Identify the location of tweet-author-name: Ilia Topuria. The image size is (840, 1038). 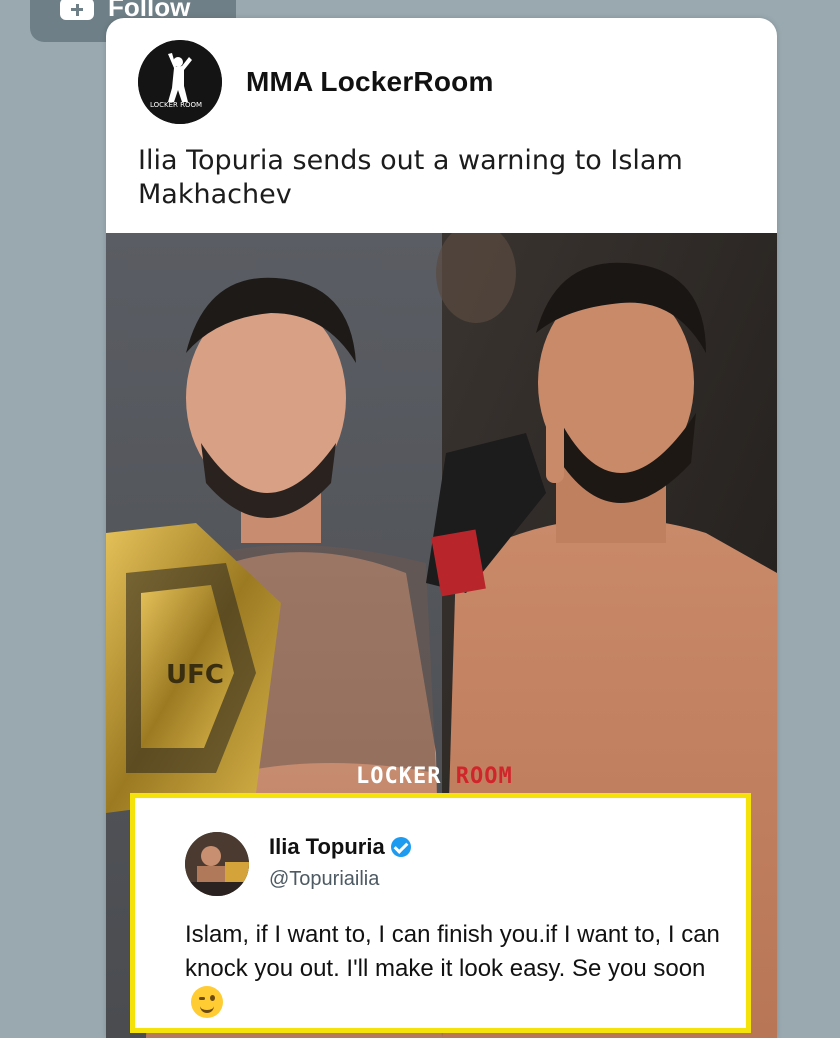
(340, 847).